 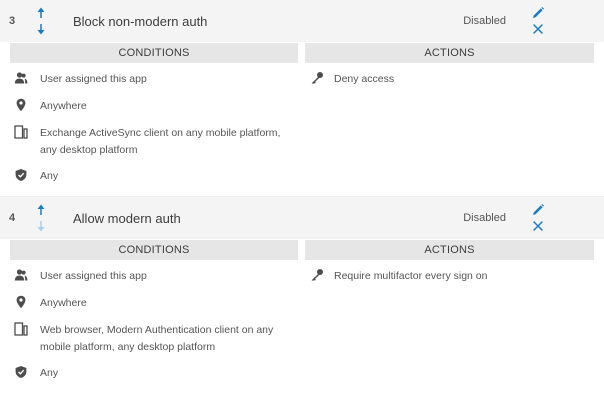 What do you see at coordinates (12, 218) in the screenshot?
I see `rule-number: 4` at bounding box center [12, 218].